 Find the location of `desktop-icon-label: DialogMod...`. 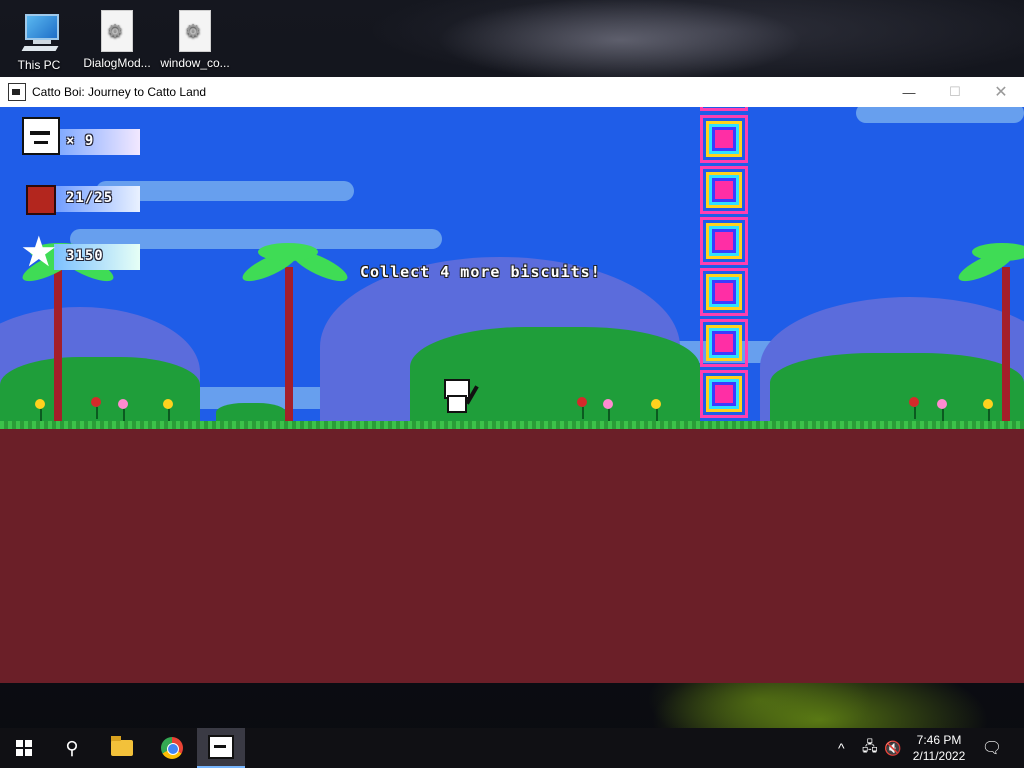

desktop-icon-label: DialogMod... is located at coordinates (117, 63).